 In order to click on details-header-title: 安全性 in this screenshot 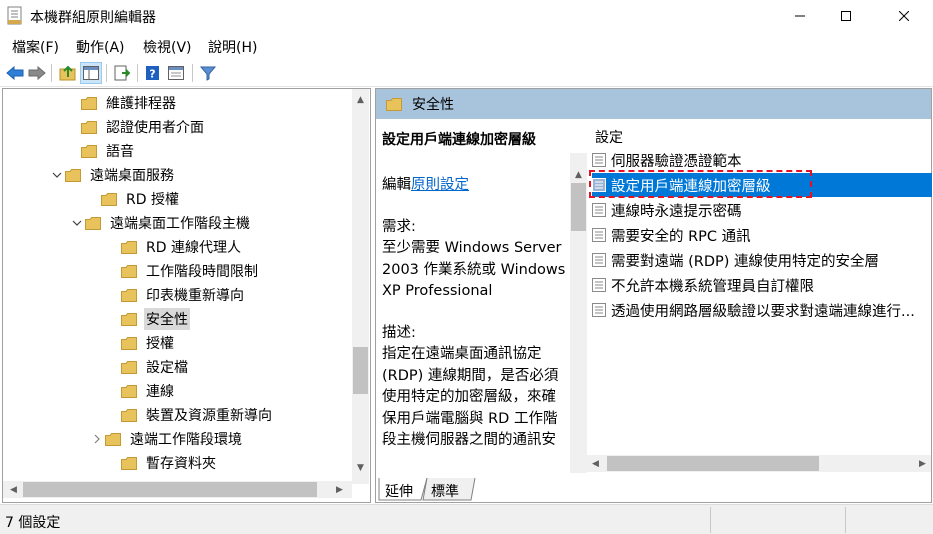, I will do `click(433, 105)`.